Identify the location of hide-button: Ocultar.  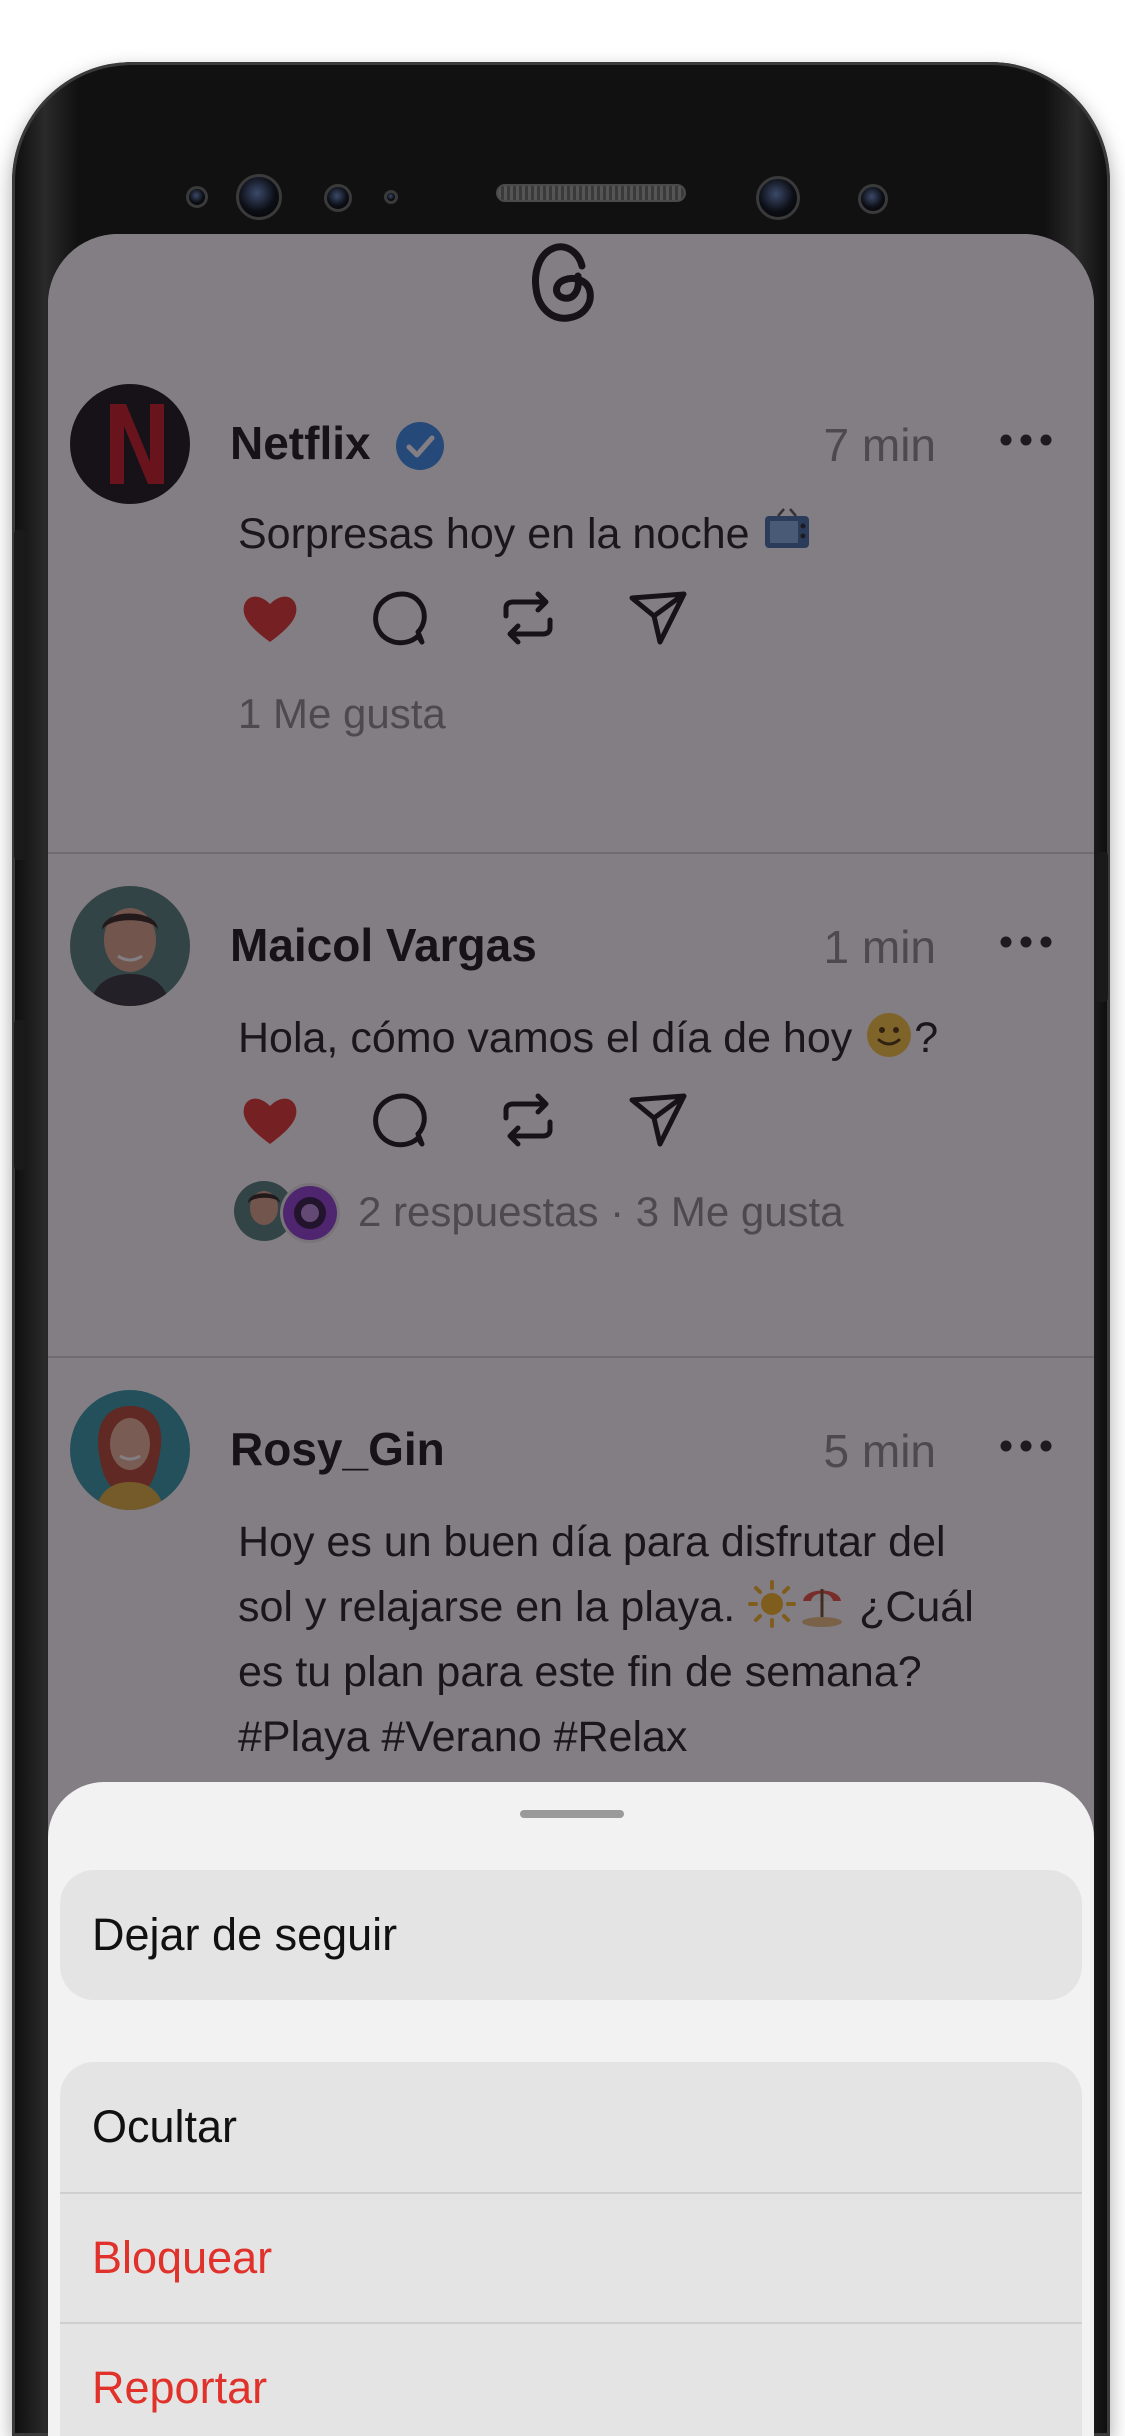
(571, 2127).